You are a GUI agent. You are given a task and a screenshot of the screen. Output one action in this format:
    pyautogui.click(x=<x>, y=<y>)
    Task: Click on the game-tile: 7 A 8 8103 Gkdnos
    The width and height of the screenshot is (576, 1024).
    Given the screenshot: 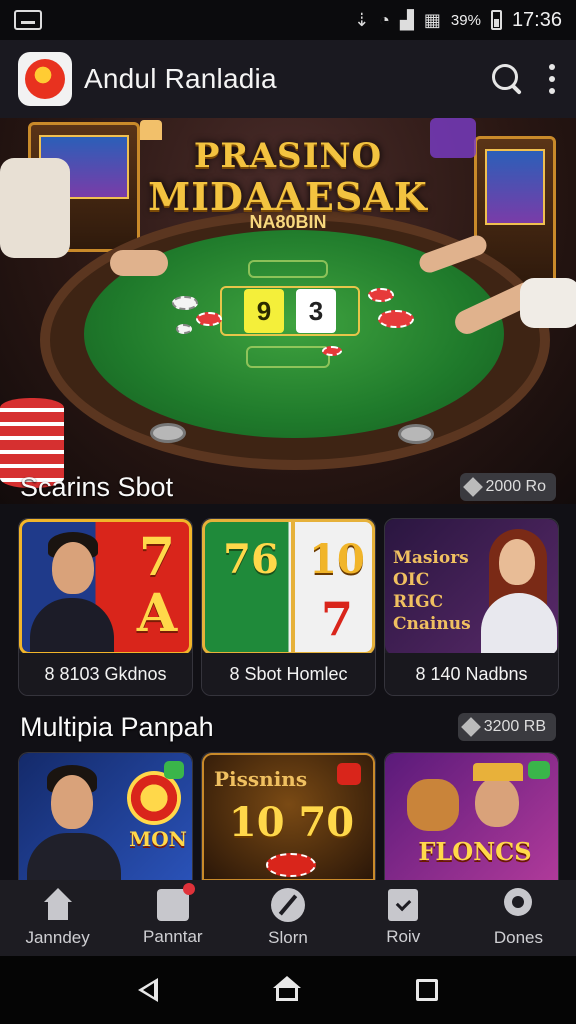 What is the action you would take?
    pyautogui.click(x=105, y=607)
    